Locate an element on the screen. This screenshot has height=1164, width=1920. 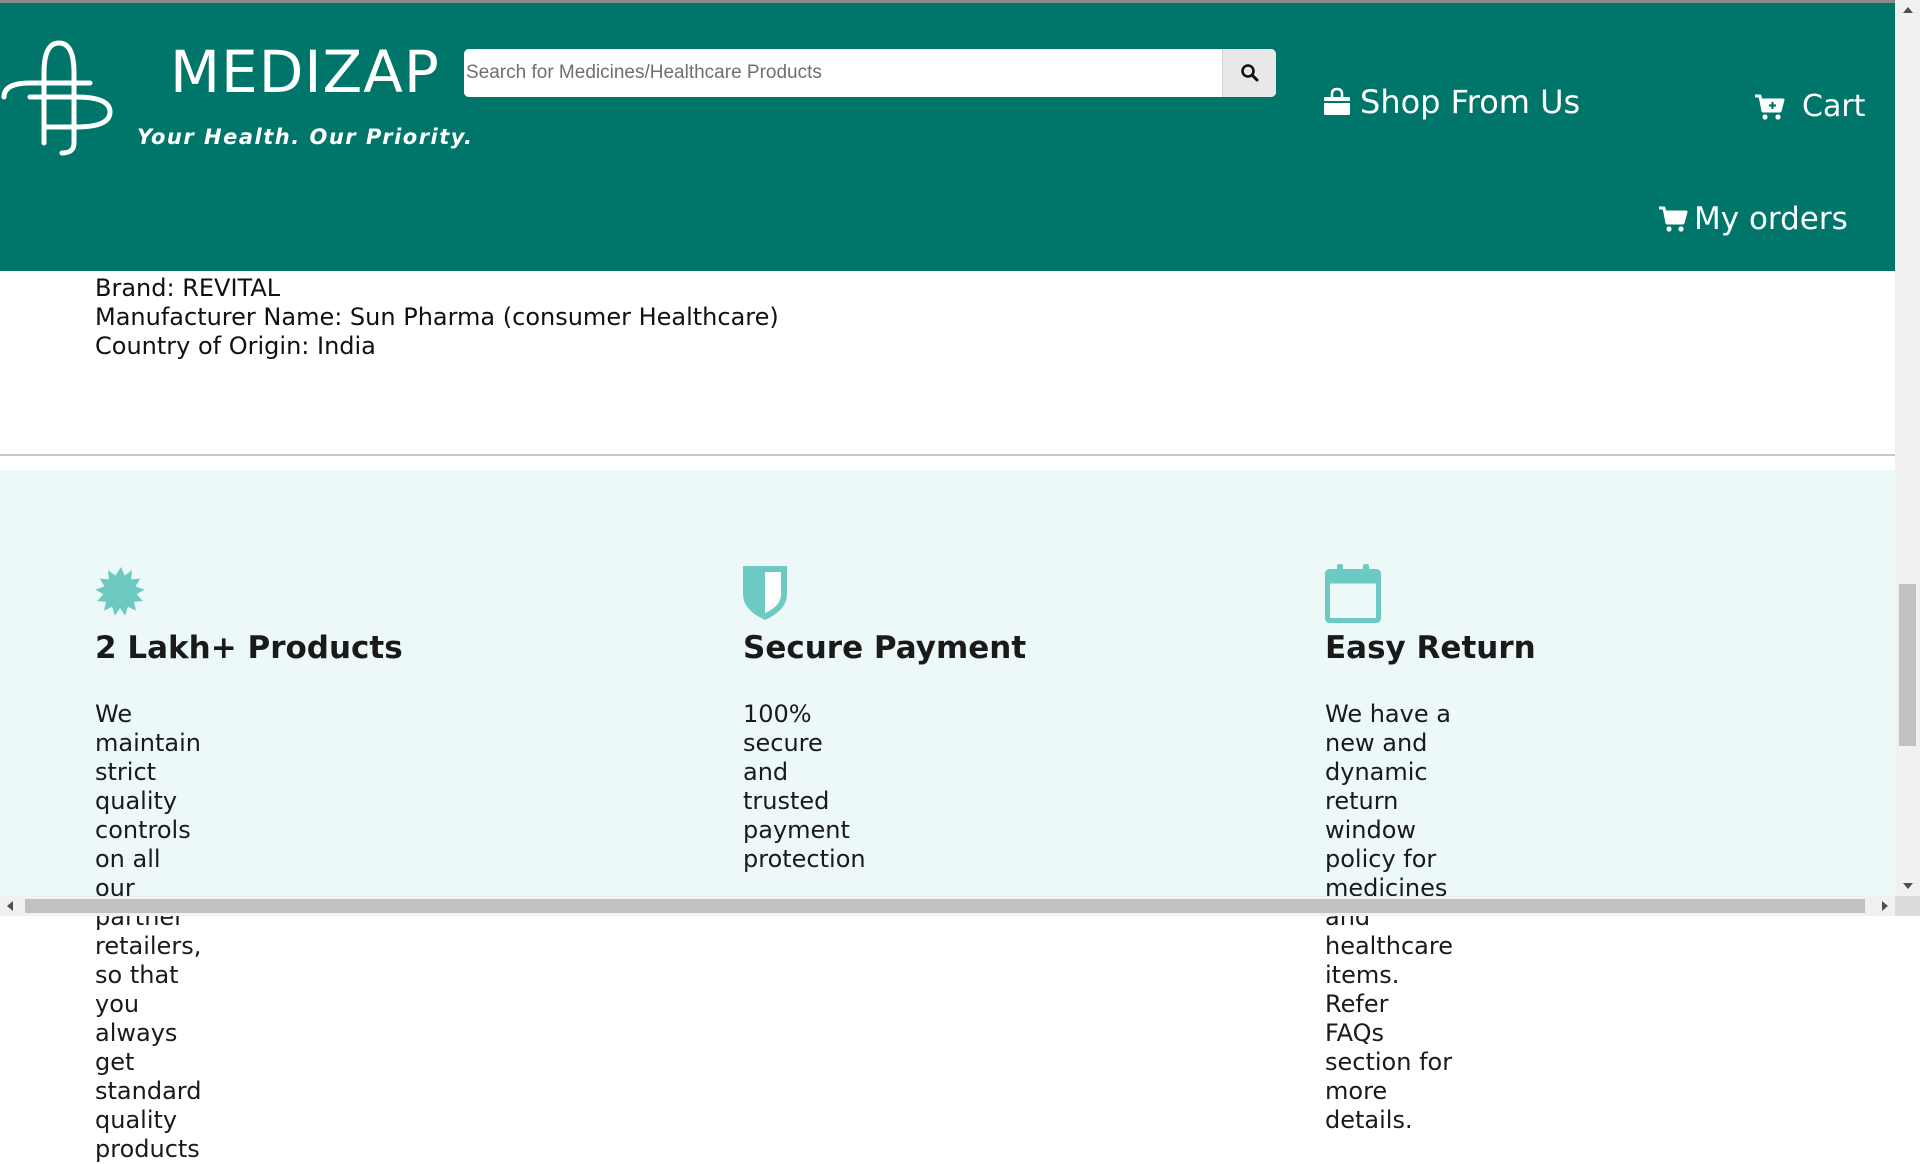
brand-tagline: Your Health. Our Priority. is located at coordinates (305, 137).